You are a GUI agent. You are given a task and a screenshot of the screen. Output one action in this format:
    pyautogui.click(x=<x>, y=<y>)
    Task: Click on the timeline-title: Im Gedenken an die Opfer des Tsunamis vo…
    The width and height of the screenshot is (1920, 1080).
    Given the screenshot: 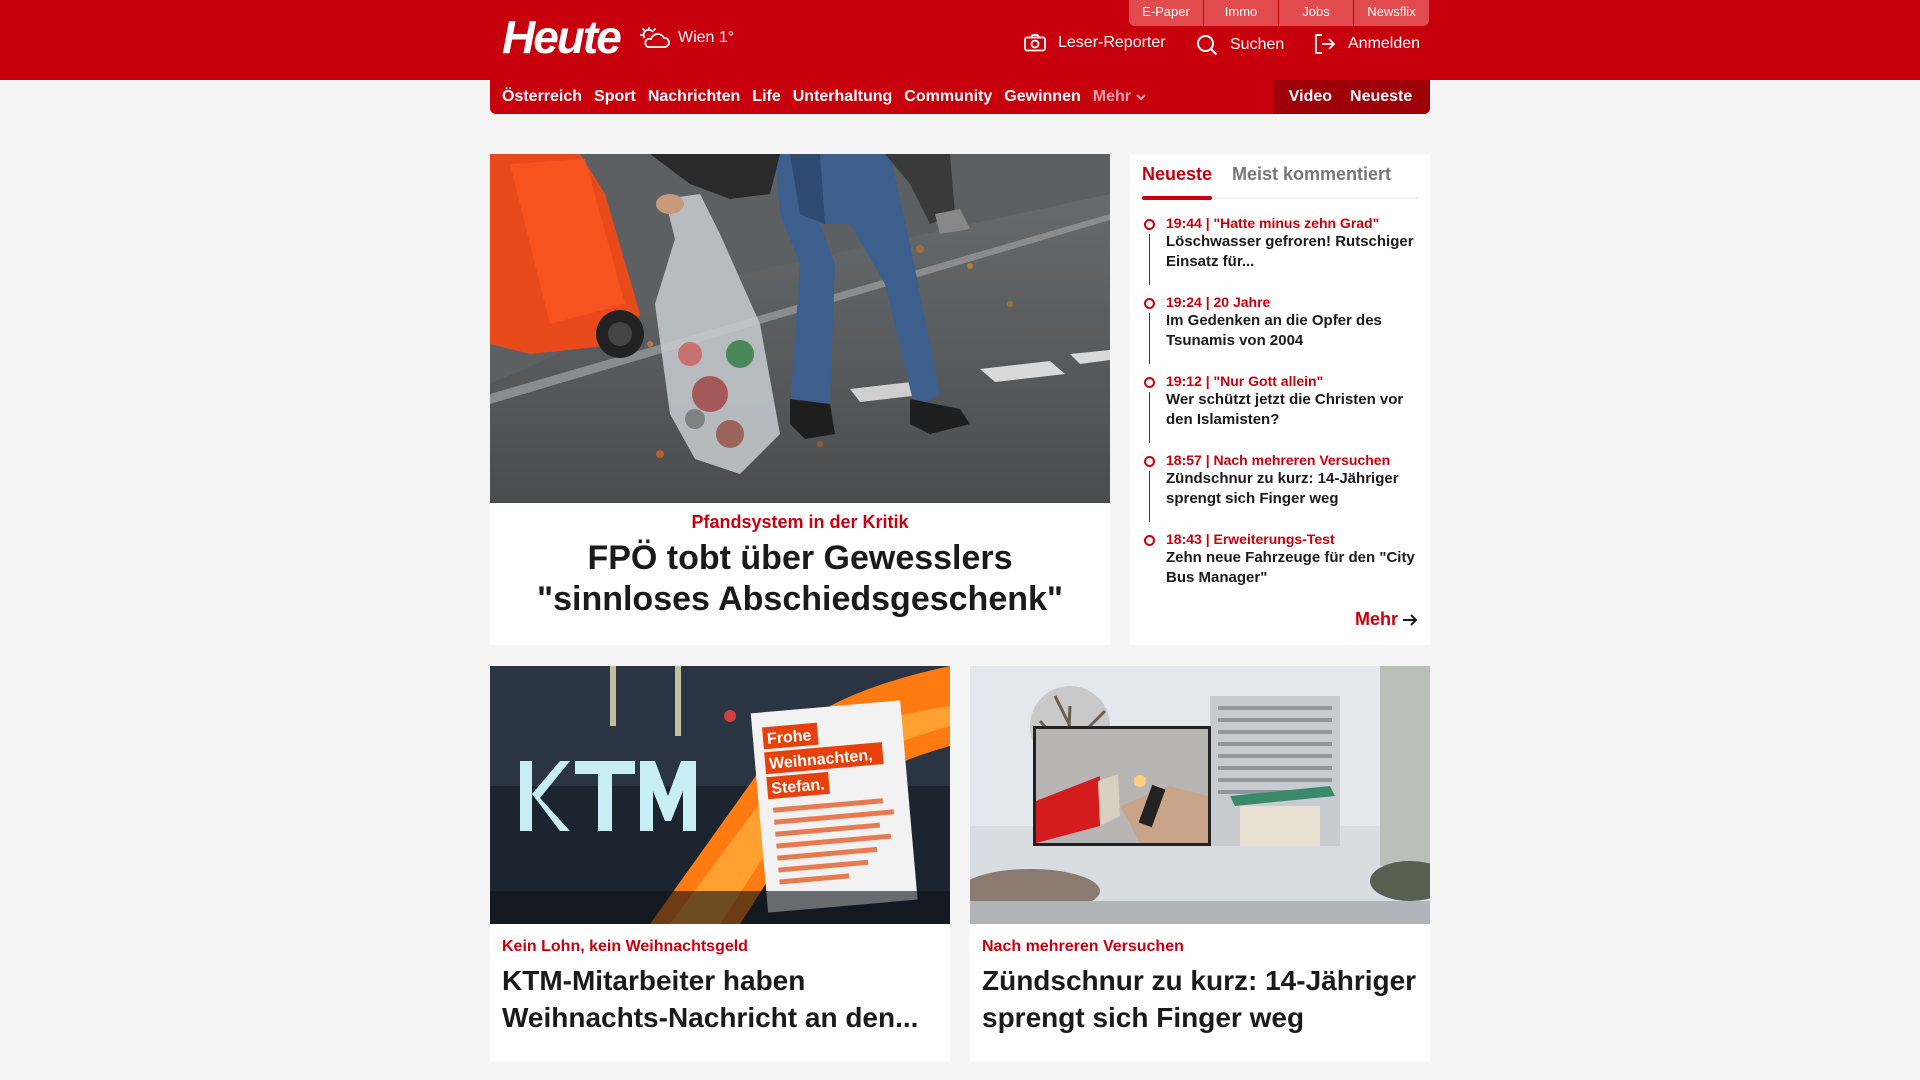 What is the action you would take?
    pyautogui.click(x=1293, y=331)
    